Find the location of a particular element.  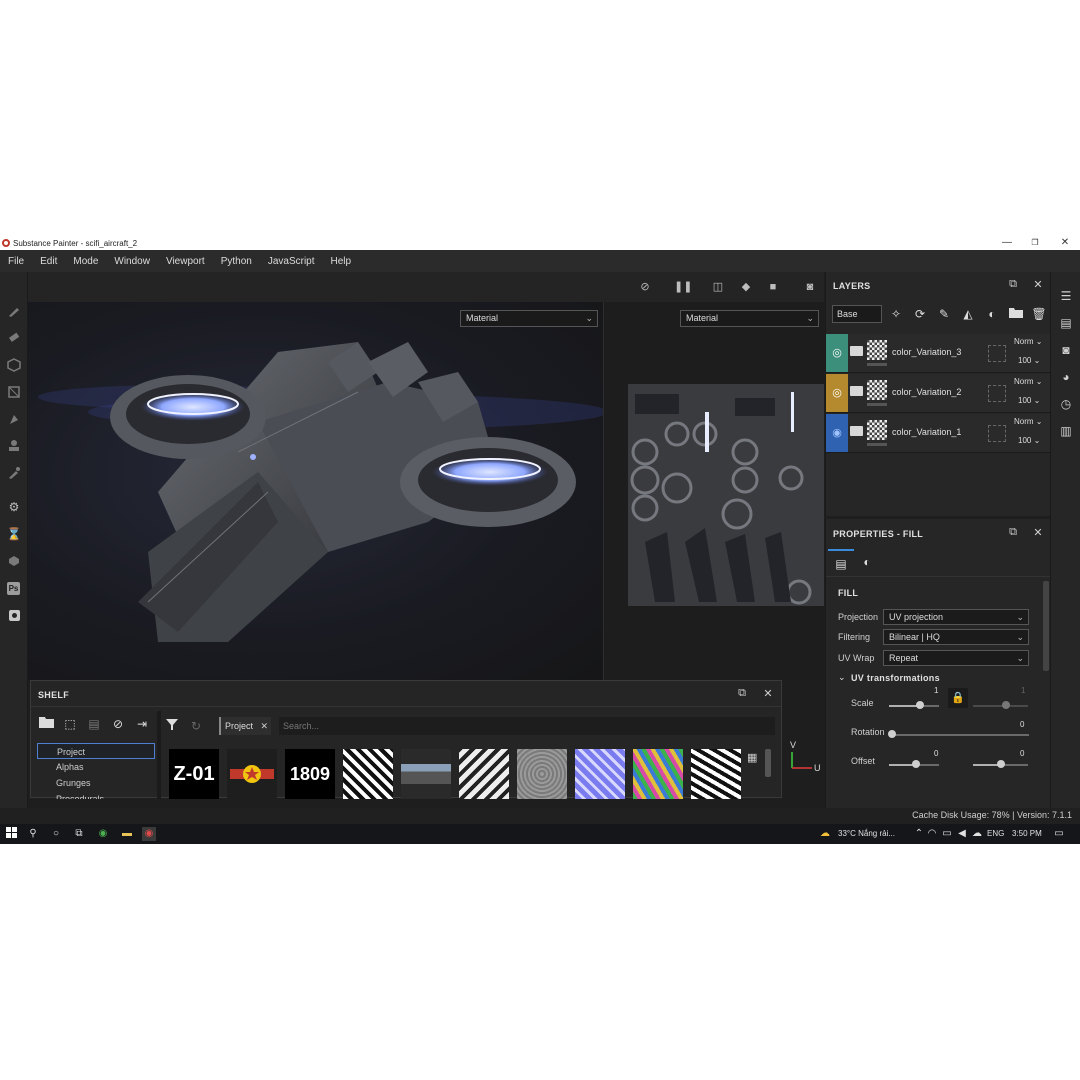

hide-icon: ⊘ is located at coordinates (645, 287).